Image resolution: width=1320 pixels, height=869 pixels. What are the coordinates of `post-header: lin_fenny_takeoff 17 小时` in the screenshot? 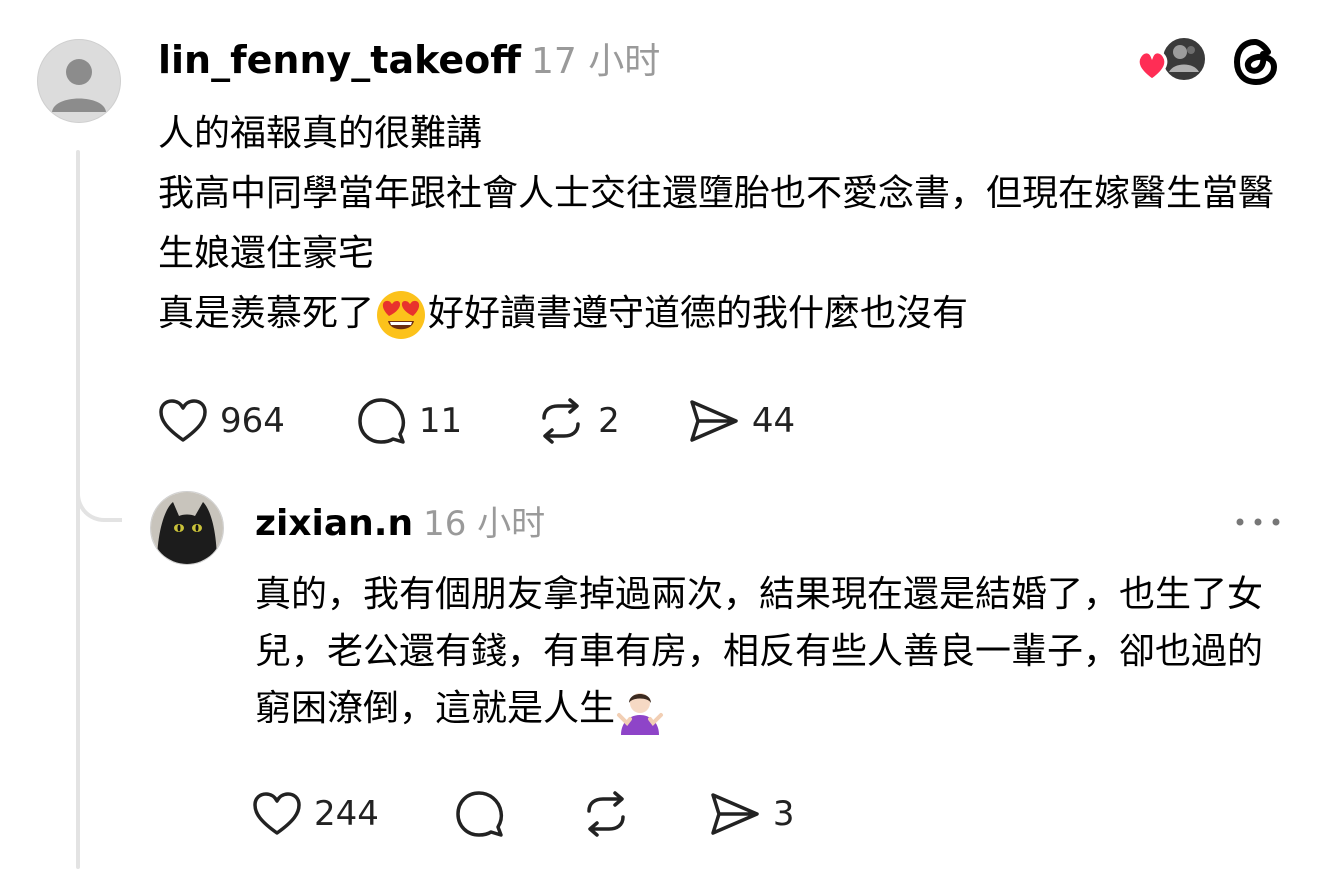 It's located at (409, 61).